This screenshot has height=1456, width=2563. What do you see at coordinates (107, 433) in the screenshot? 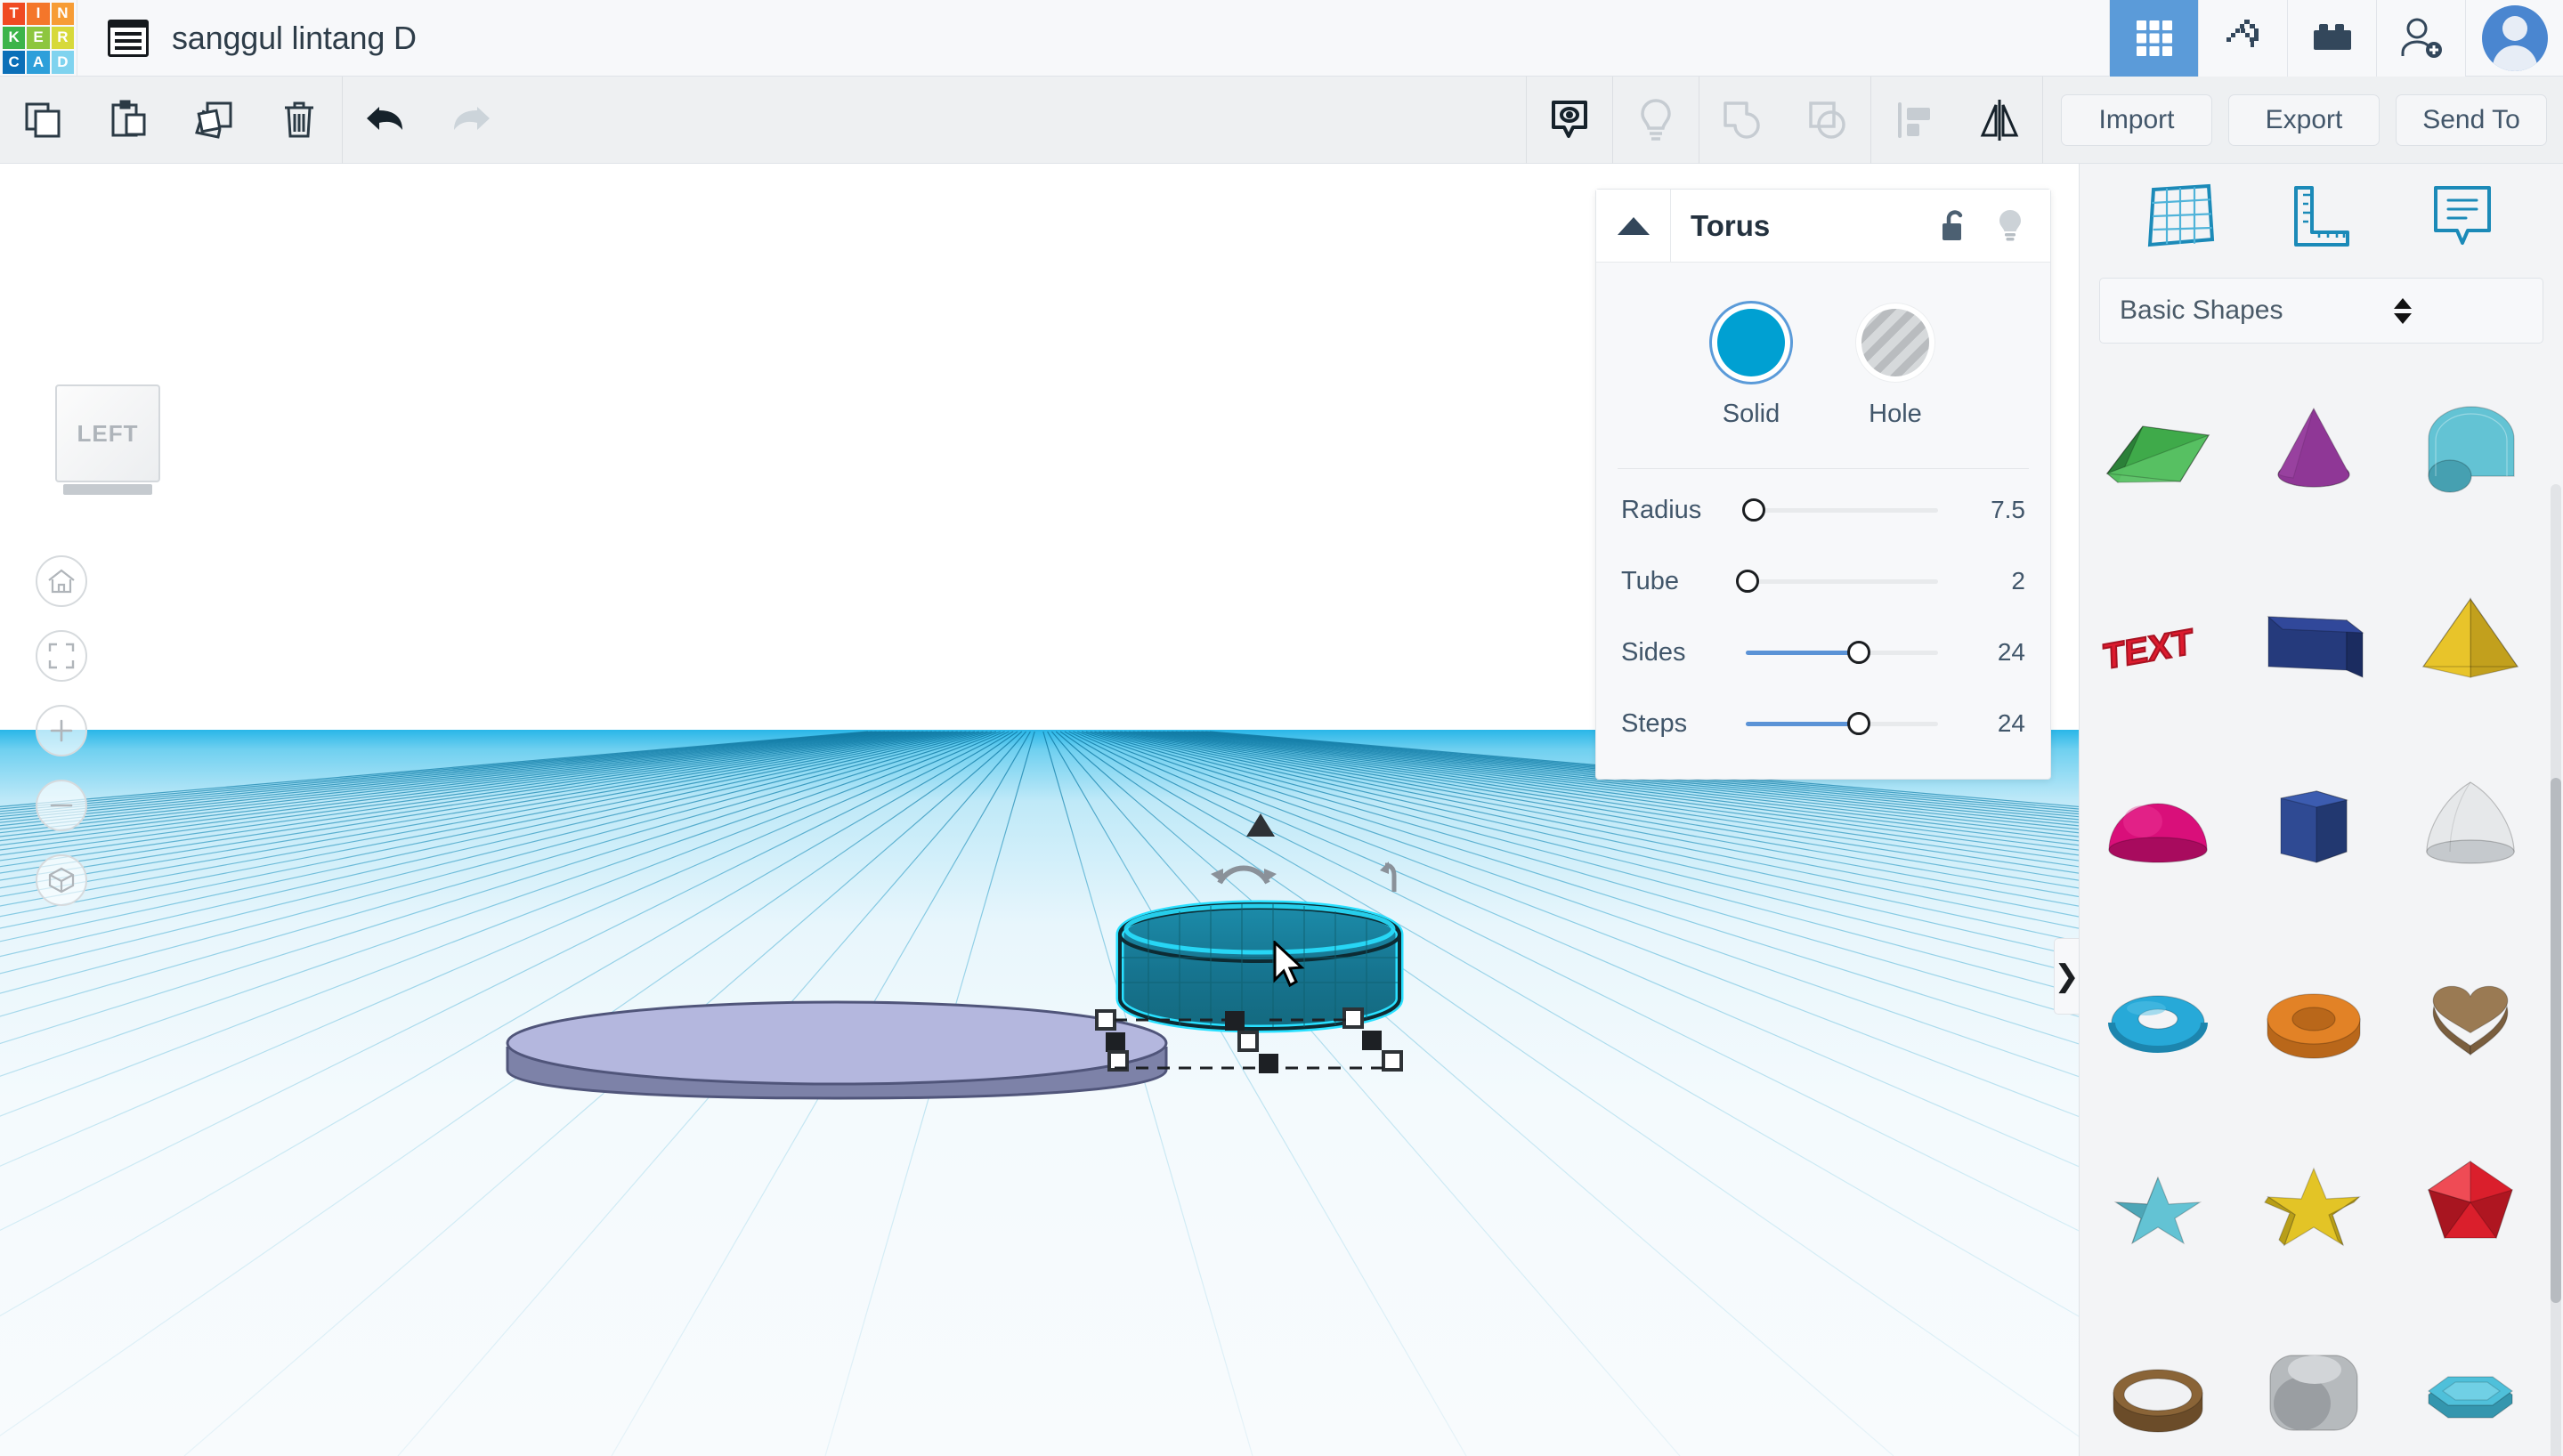
I see `view-cube-label: LEFT` at bounding box center [107, 433].